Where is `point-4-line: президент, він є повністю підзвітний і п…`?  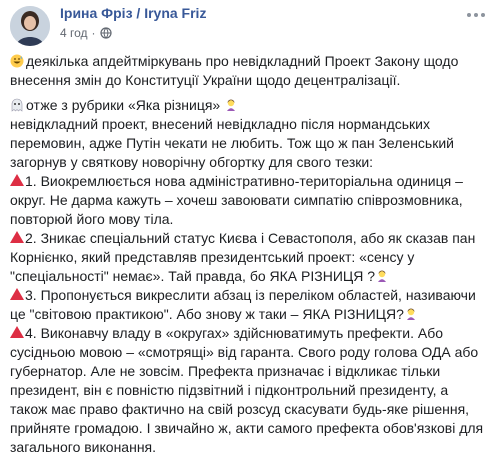 point-4-line: президент, він є повністю підзвітний і п… is located at coordinates (229, 390).